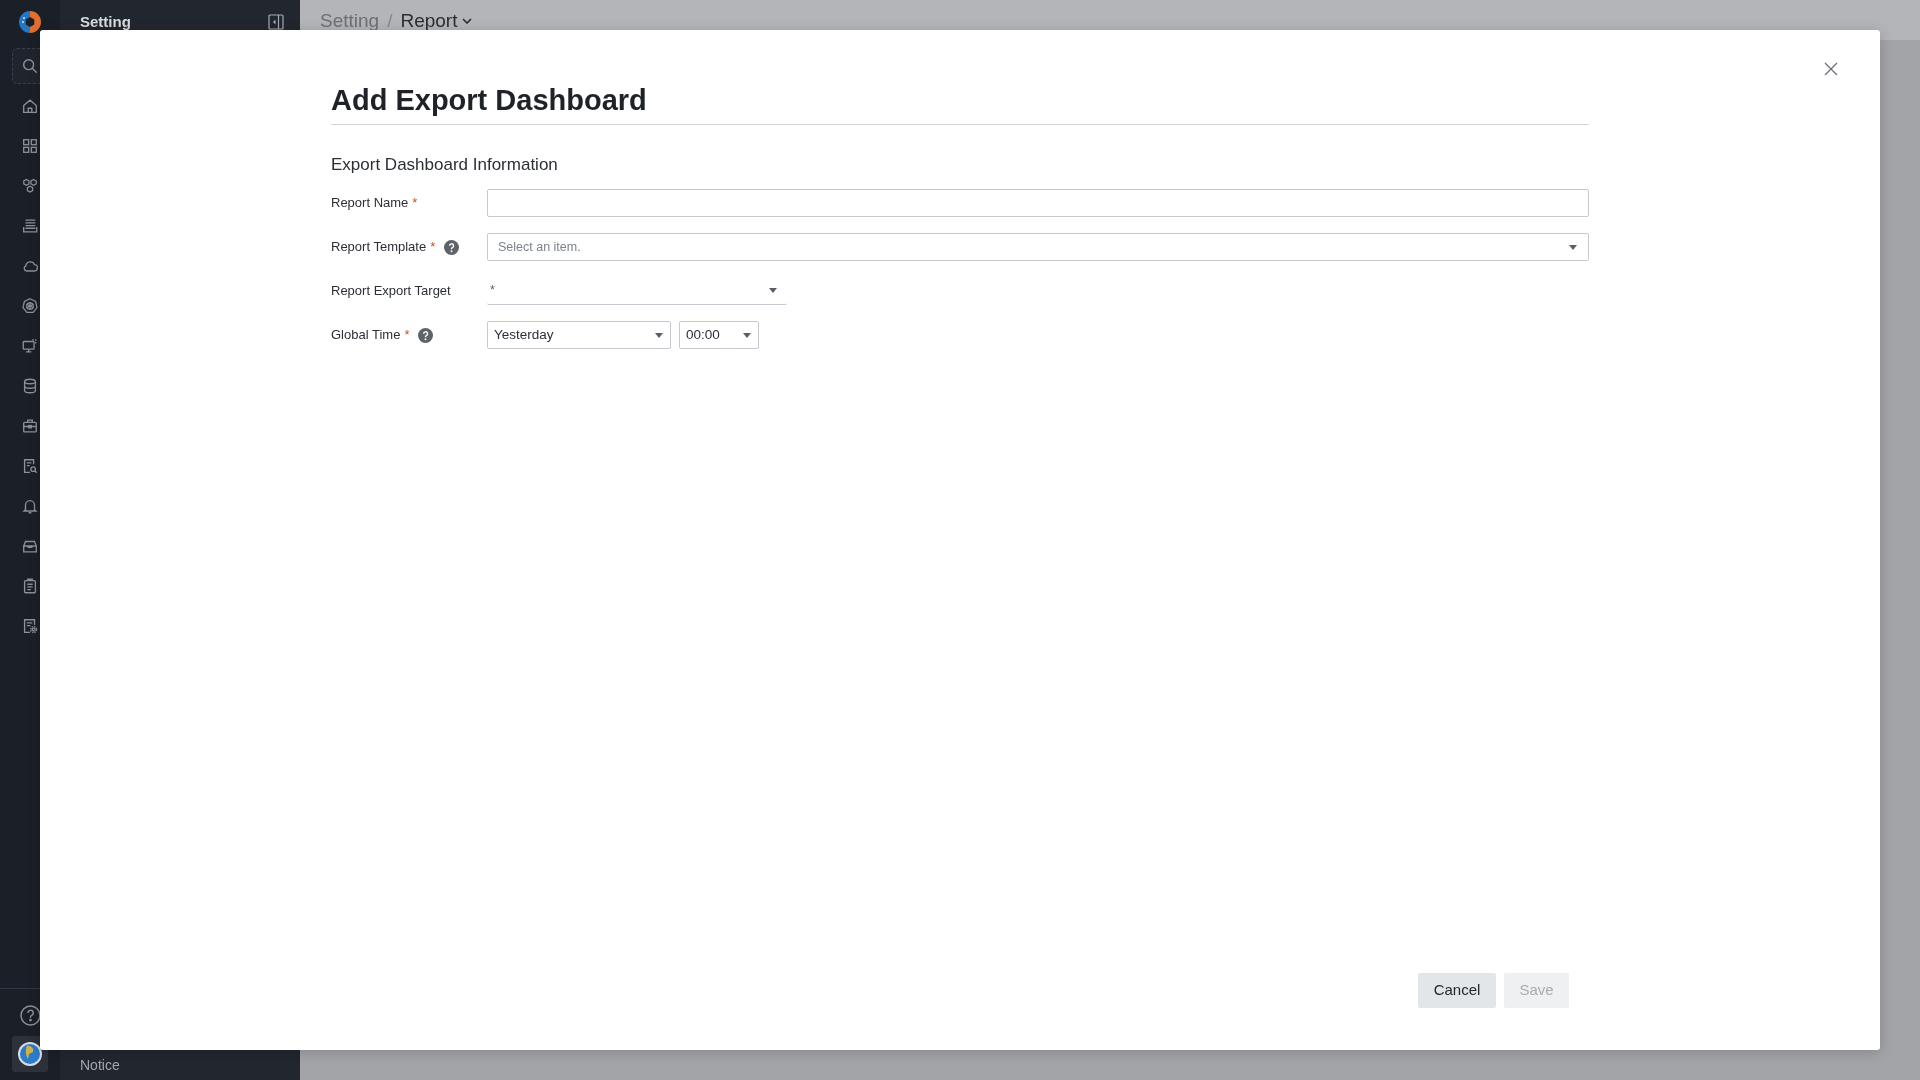 The height and width of the screenshot is (1080, 1920). Describe the element at coordinates (489, 100) in the screenshot. I see `dialog-title: Add Export Dashboard` at that location.